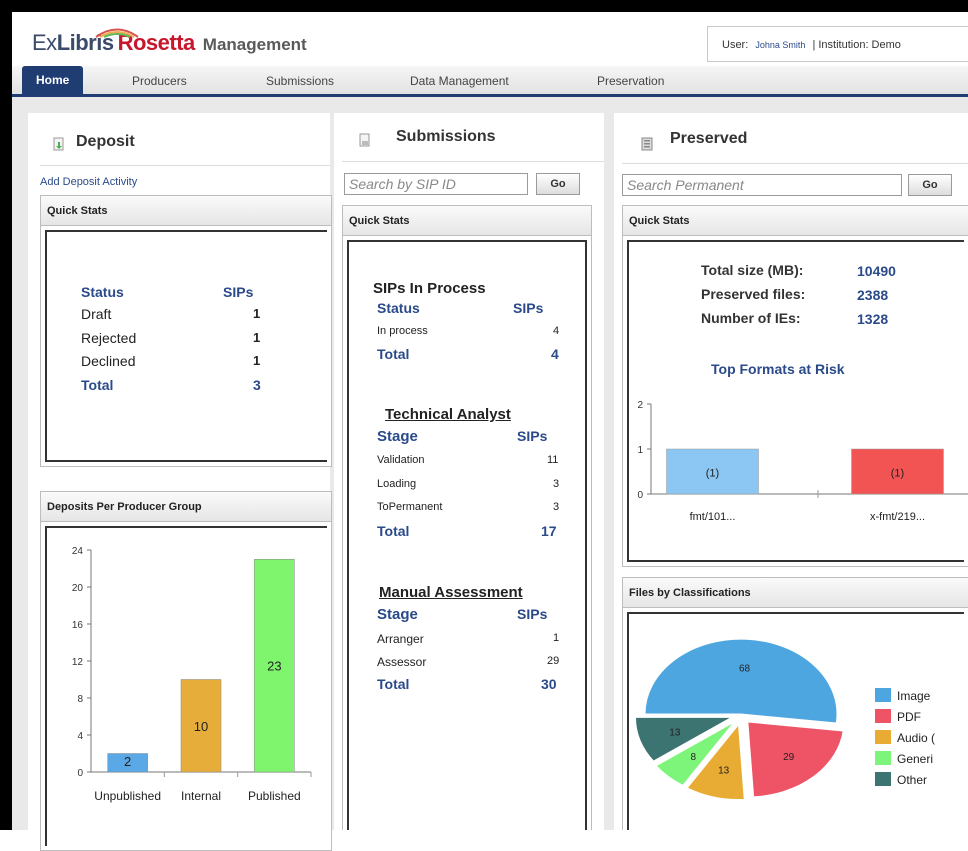  I want to click on in-process-total-value: 4, so click(555, 354).